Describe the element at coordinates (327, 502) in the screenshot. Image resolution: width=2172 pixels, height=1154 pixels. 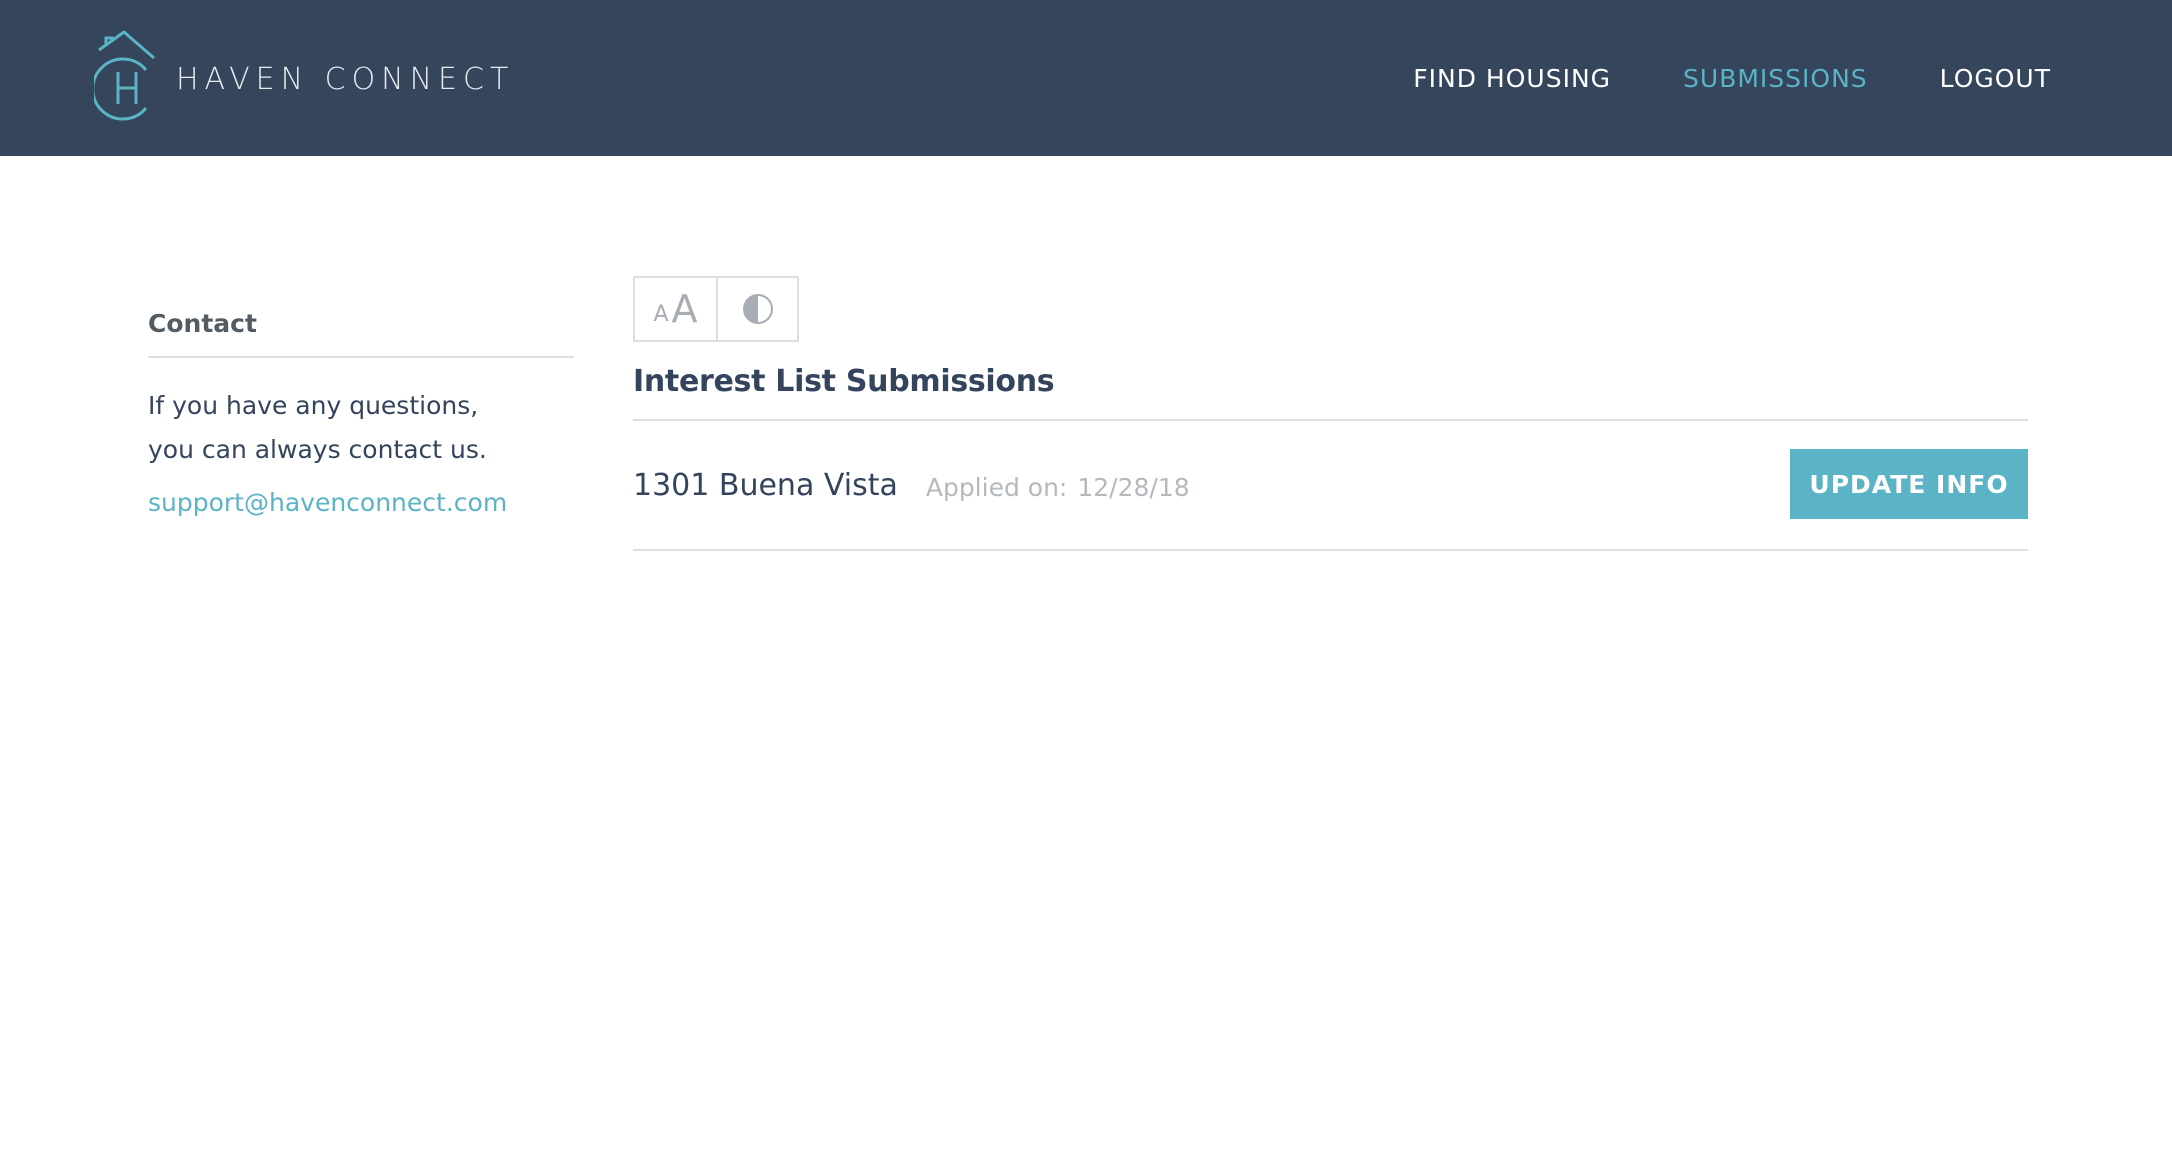
I see `support-email-link: support@havenconnect.com` at that location.